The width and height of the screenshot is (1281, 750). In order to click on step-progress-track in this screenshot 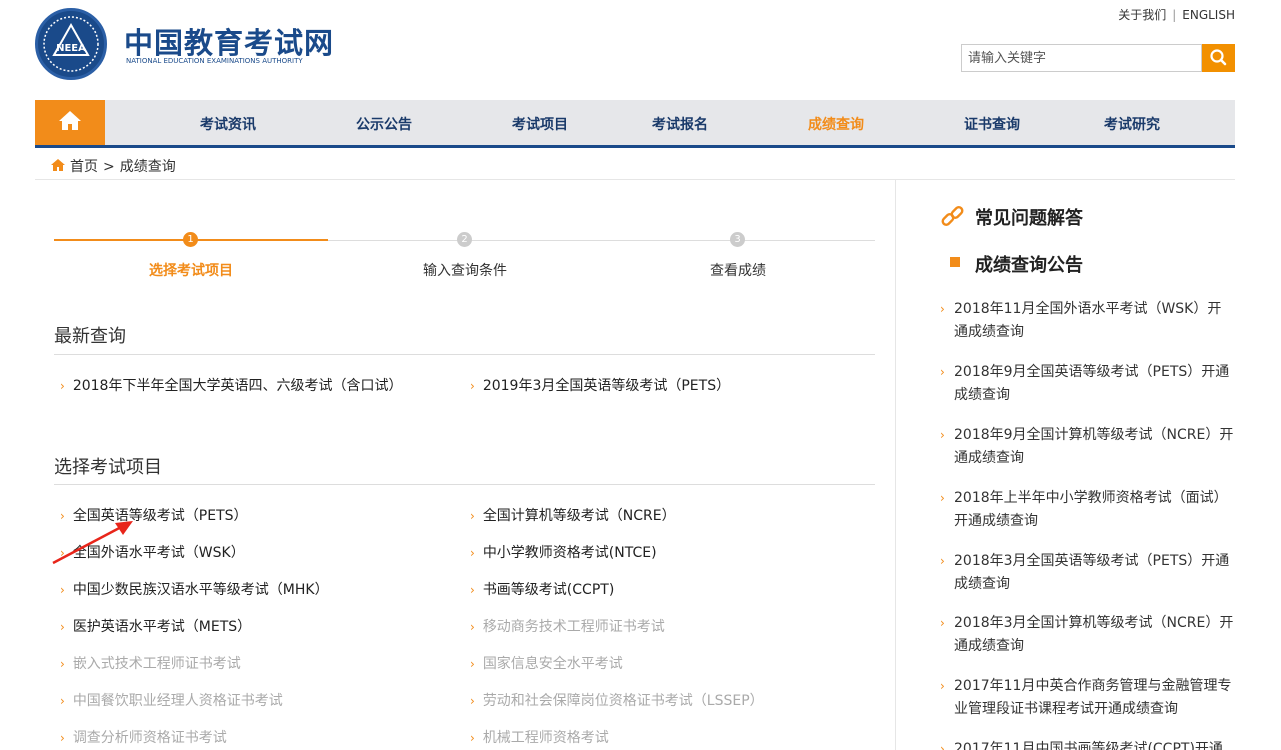, I will do `click(601, 240)`.